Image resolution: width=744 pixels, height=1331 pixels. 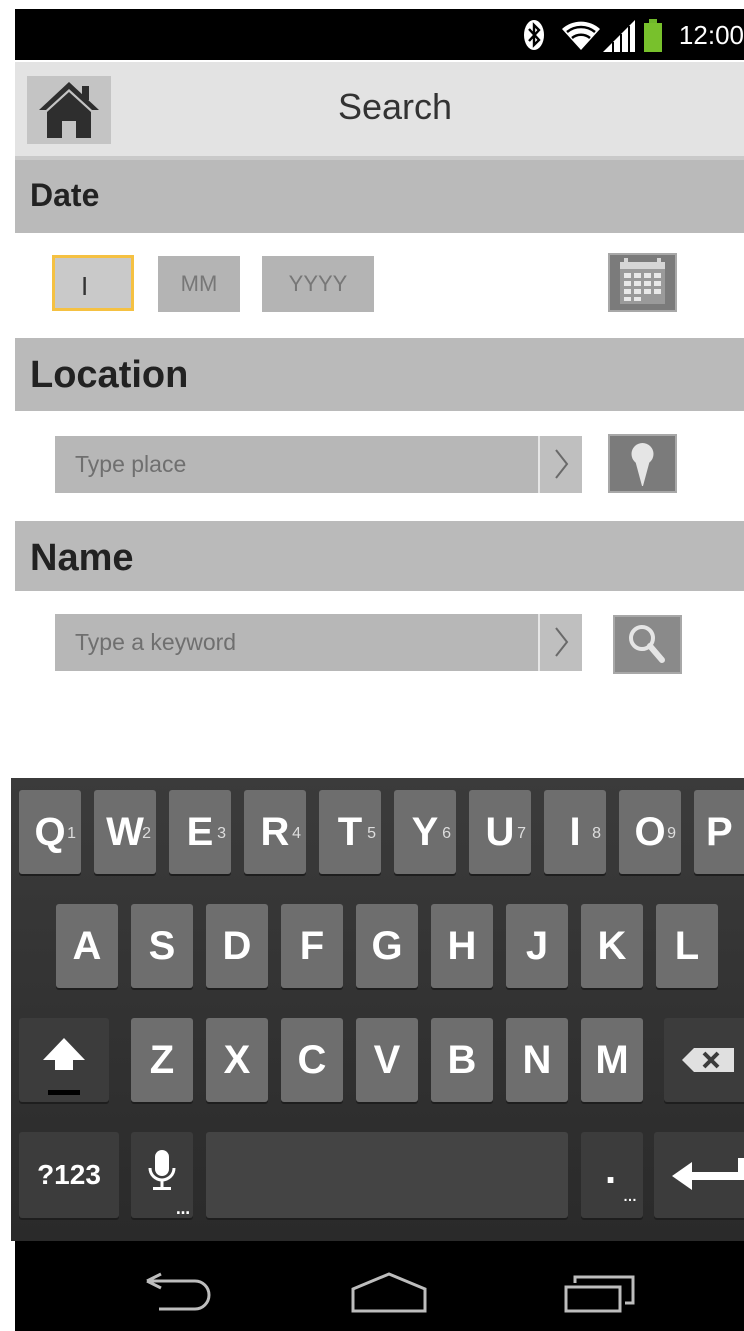 I want to click on keyword-expand-button, so click(x=560, y=642).